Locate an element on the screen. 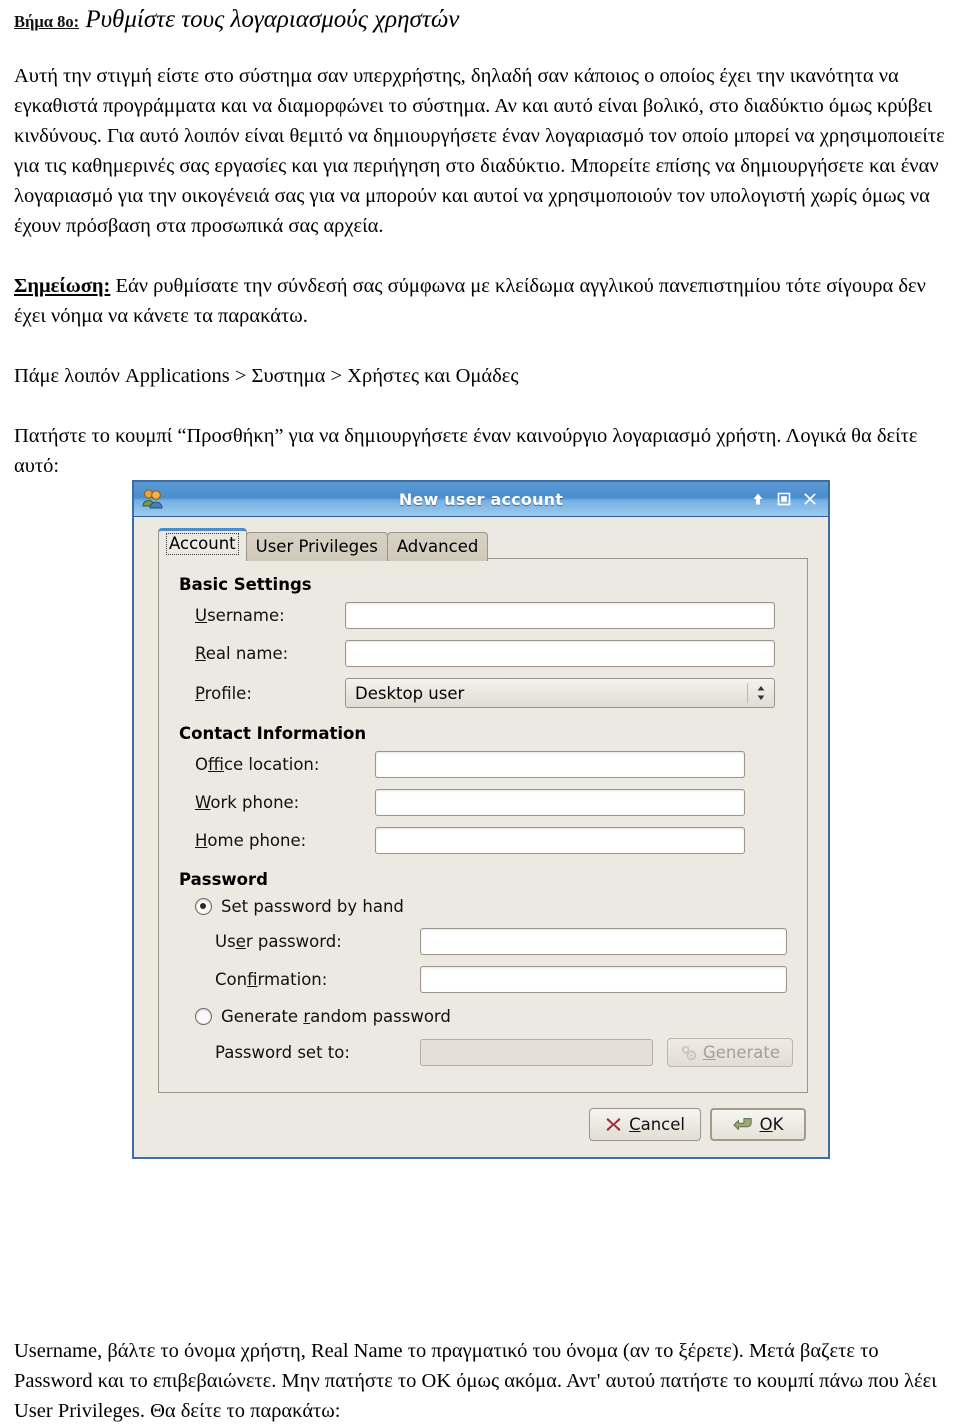 The width and height of the screenshot is (960, 1426). profile-value: Desktop user is located at coordinates (410, 693).